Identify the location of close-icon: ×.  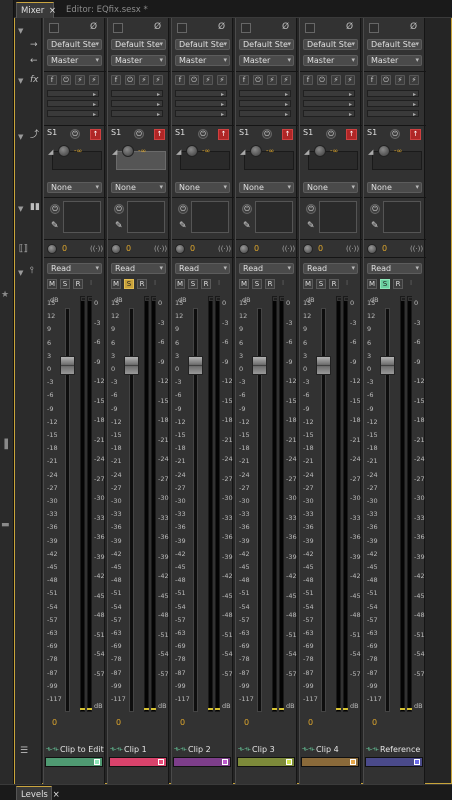
(56, 795).